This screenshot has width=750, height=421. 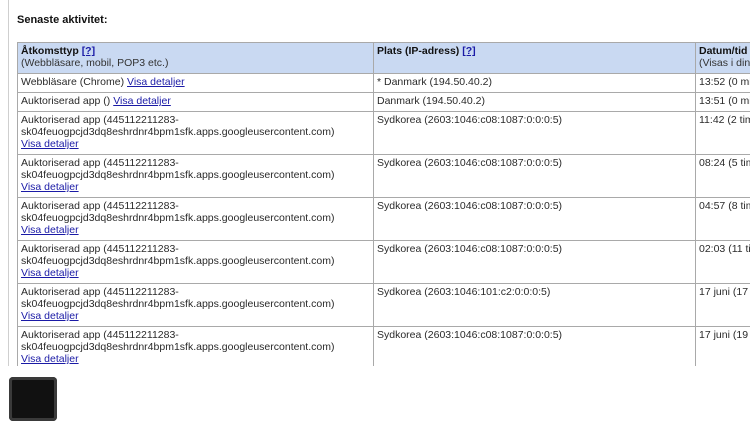 What do you see at coordinates (722, 102) in the screenshot?
I see `datetime-cell: 13:51 (0 mi` at bounding box center [722, 102].